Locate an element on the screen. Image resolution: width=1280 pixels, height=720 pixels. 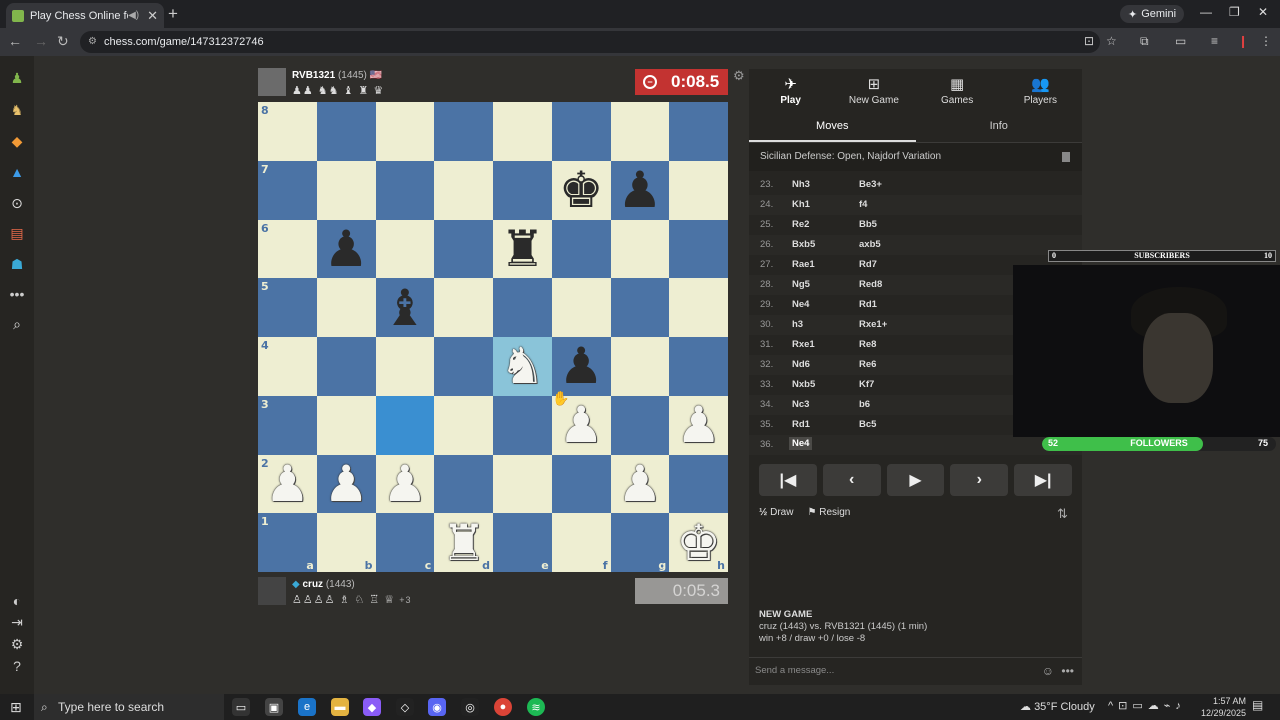
white-king-icon: ♚ is located at coordinates (698, 543).